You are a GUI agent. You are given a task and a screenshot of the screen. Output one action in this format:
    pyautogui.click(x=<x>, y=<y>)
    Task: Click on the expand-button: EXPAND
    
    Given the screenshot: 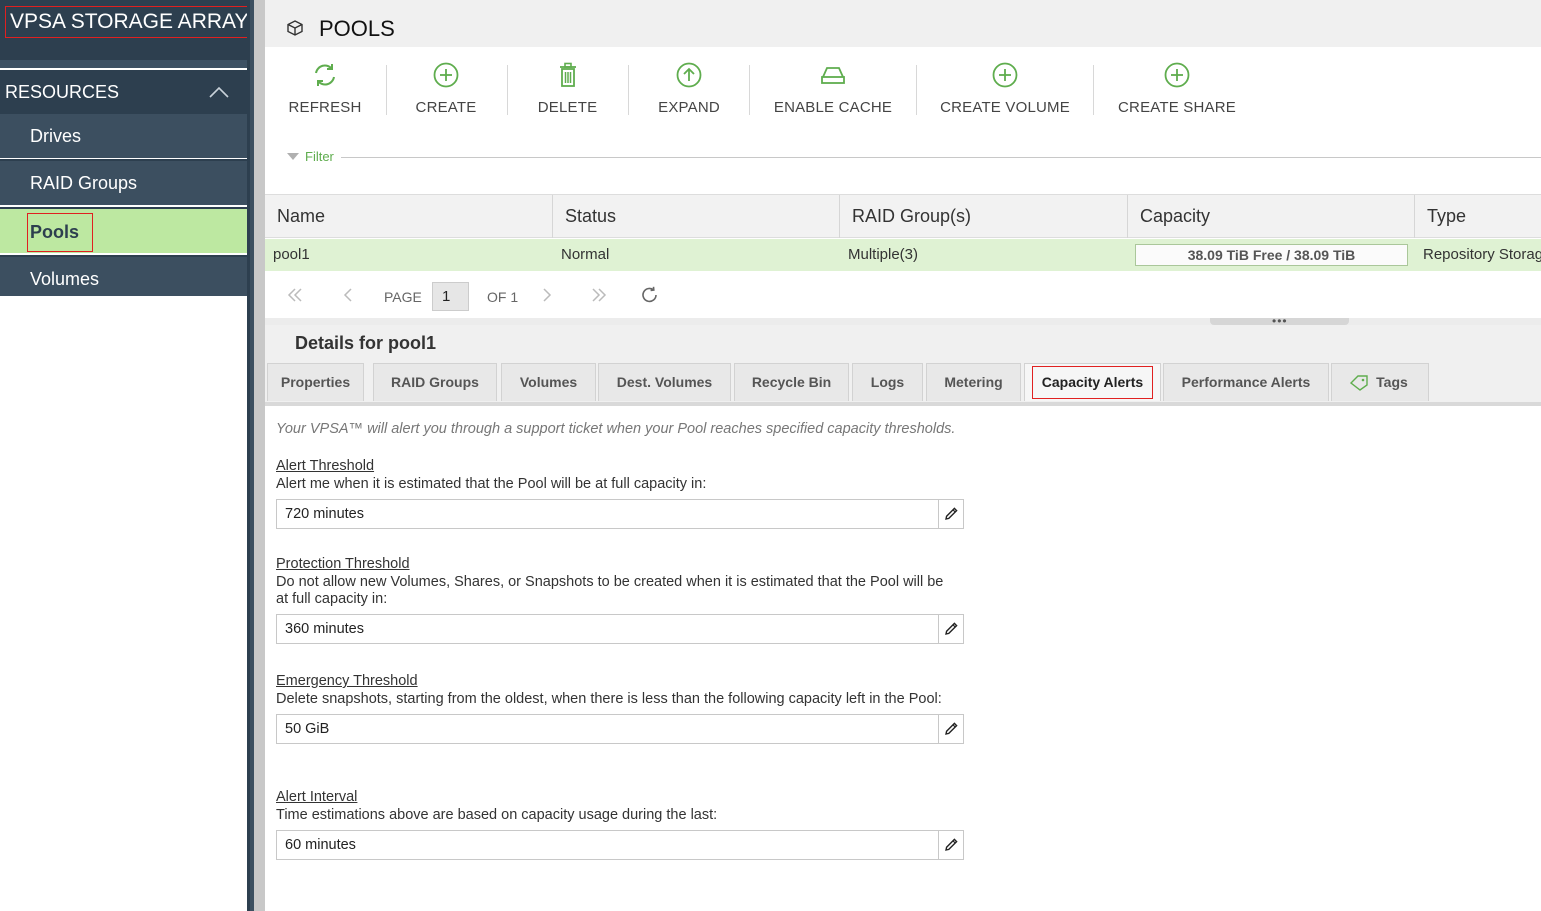 What is the action you would take?
    pyautogui.click(x=689, y=91)
    